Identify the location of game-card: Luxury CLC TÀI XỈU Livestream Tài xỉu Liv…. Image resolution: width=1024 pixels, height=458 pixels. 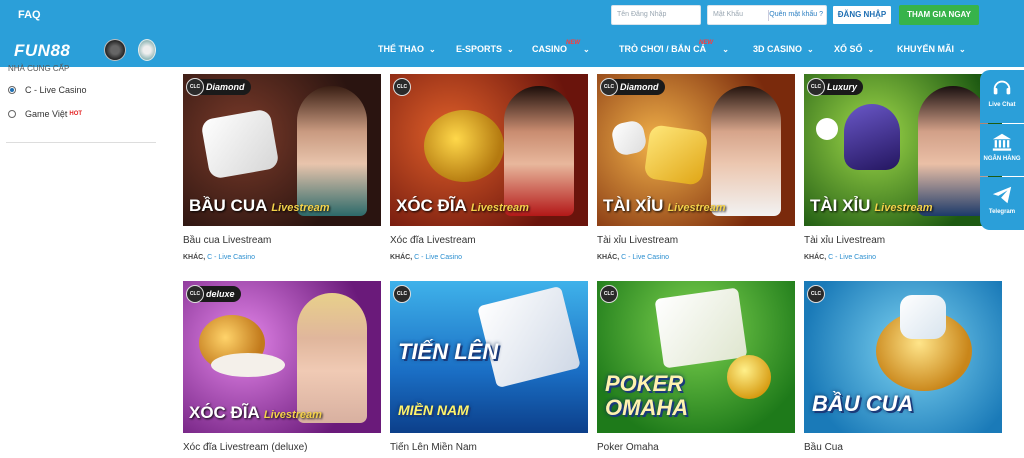
(903, 167).